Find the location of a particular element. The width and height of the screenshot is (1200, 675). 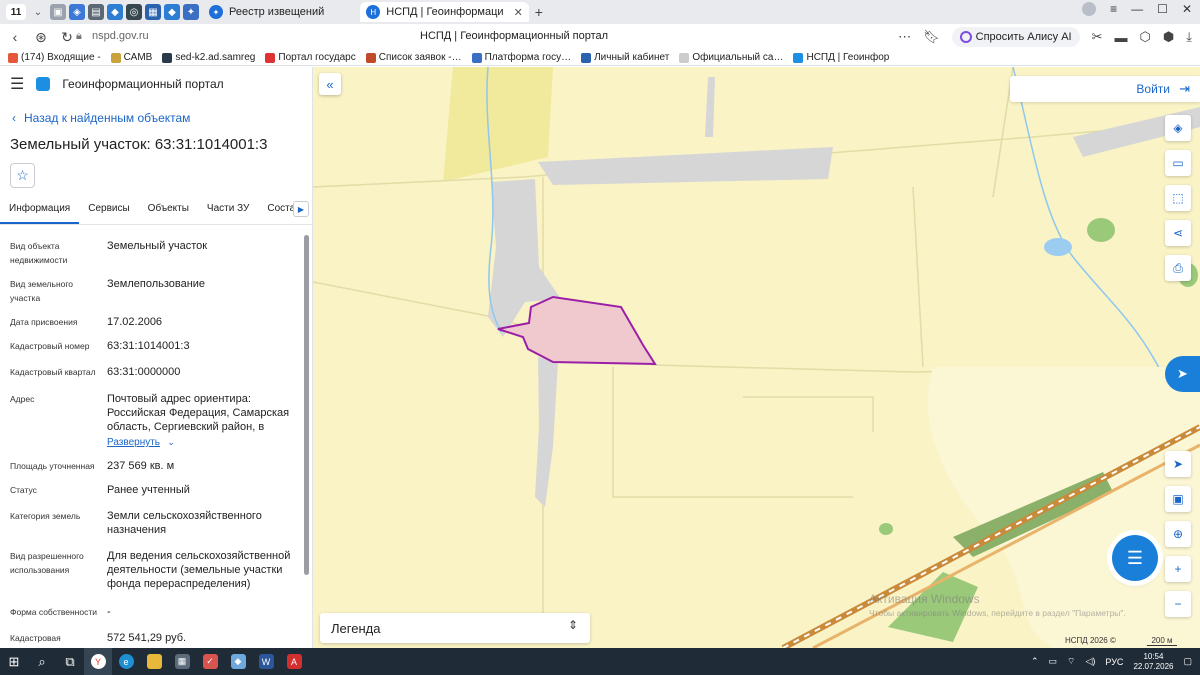

clock: 10:54 22.07.2026 is located at coordinates (1153, 662).